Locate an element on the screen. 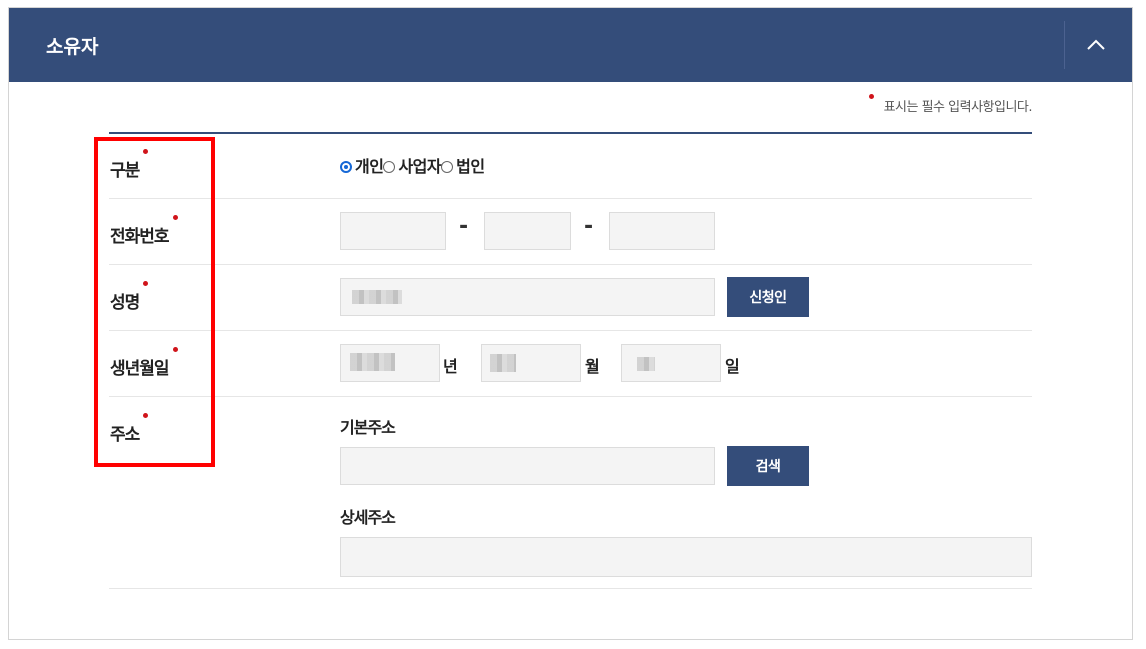 This screenshot has width=1146, height=649. detail-address-input is located at coordinates (686, 557).